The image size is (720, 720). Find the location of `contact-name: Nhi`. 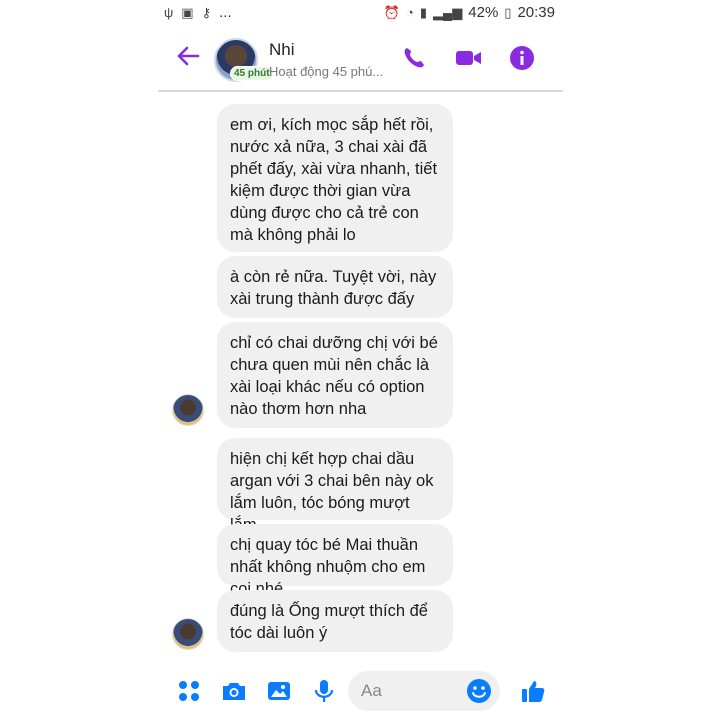

contact-name: Nhi is located at coordinates (282, 50).